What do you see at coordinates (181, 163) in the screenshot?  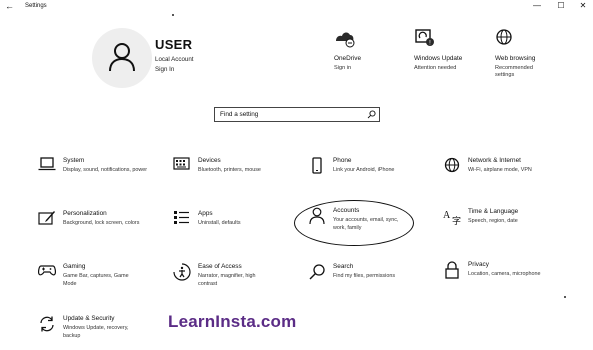 I see `keyboard-icon` at bounding box center [181, 163].